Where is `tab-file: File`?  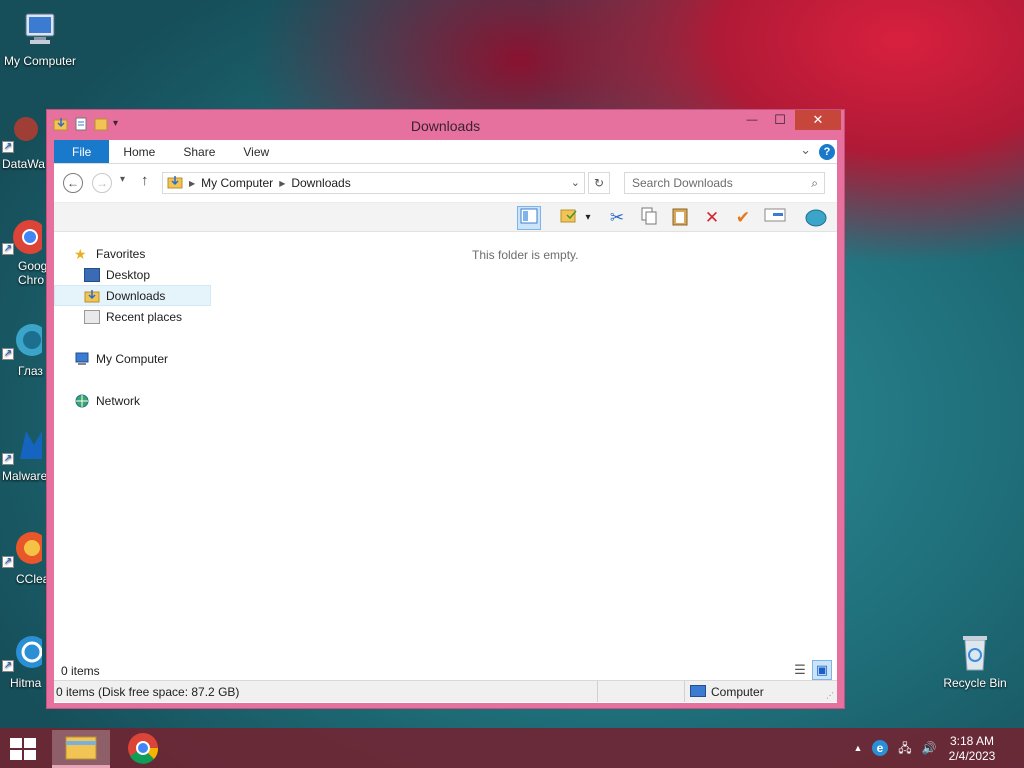 tab-file: File is located at coordinates (82, 151).